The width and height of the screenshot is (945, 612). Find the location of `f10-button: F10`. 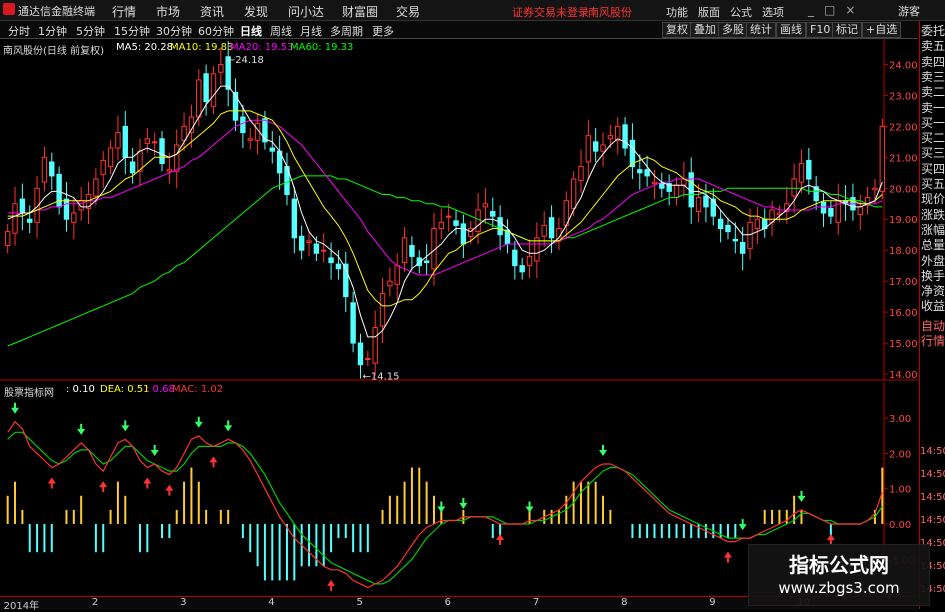

f10-button: F10 is located at coordinates (820, 30).